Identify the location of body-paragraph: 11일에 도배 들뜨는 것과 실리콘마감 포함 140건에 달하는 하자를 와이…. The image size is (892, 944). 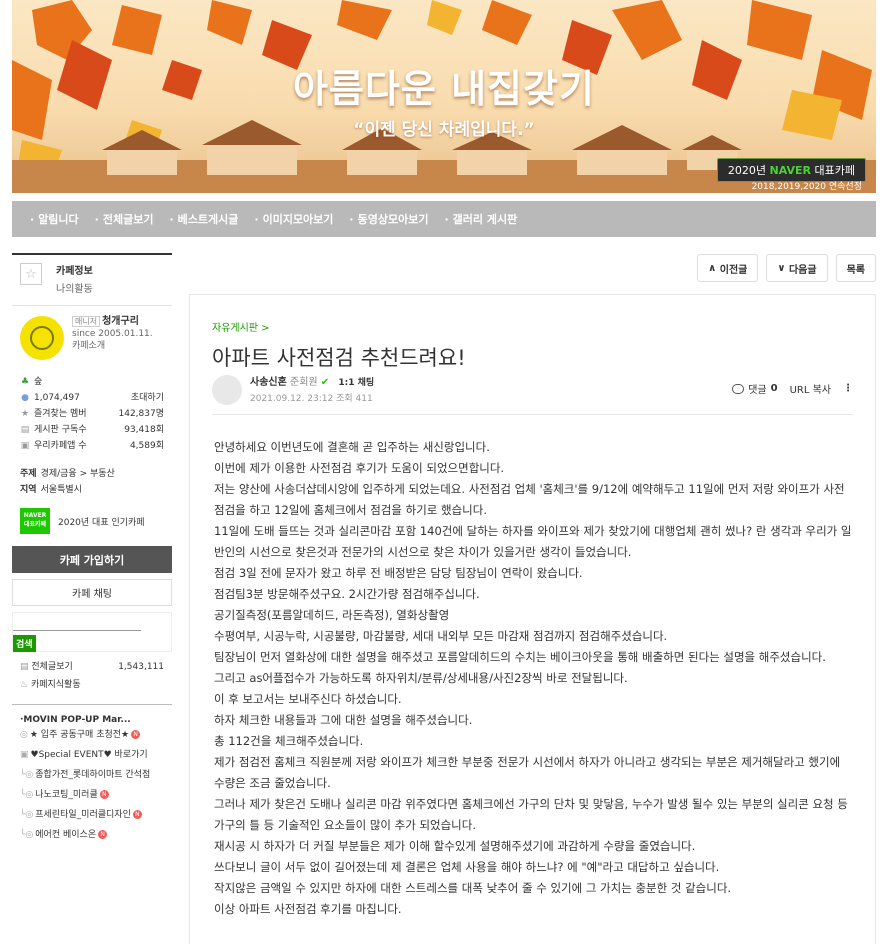
(533, 541).